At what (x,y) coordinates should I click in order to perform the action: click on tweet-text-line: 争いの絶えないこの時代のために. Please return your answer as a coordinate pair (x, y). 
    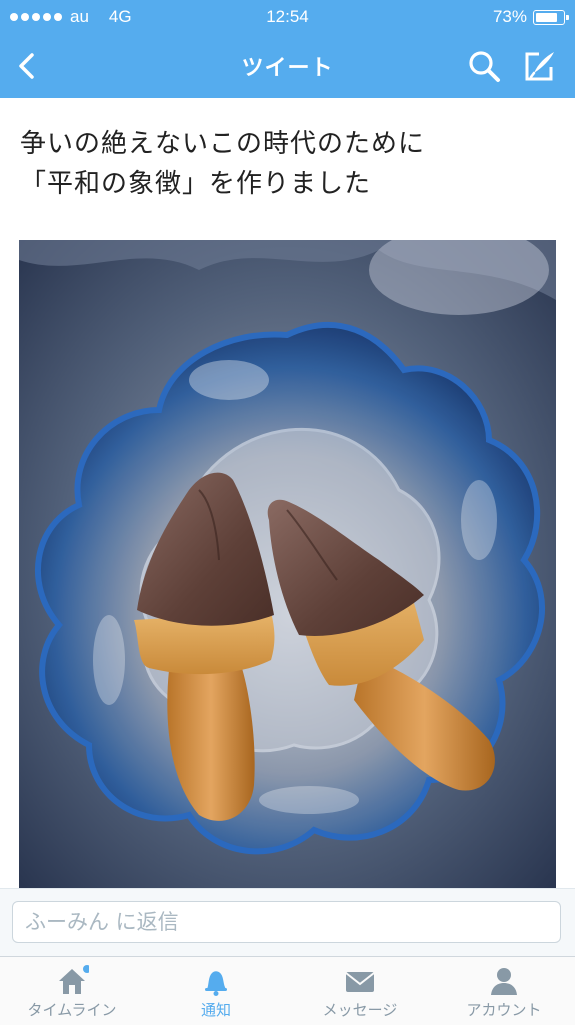
    Looking at the image, I should click on (223, 144).